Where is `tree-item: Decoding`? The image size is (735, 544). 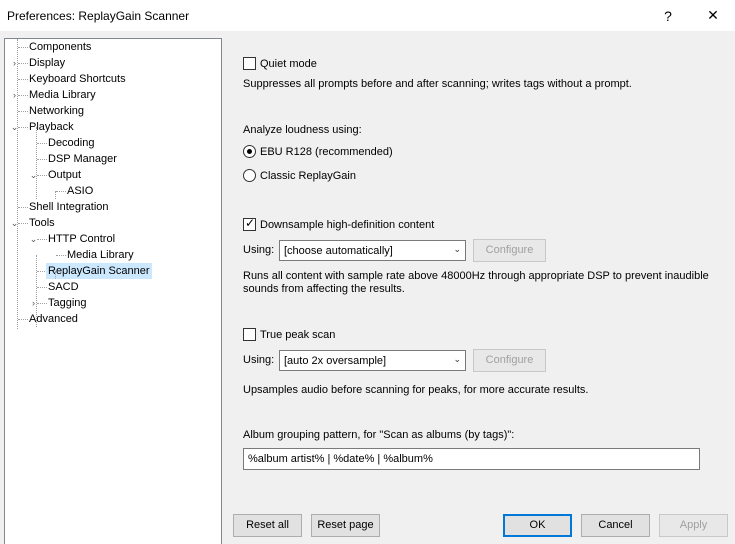 tree-item: Decoding is located at coordinates (113, 143).